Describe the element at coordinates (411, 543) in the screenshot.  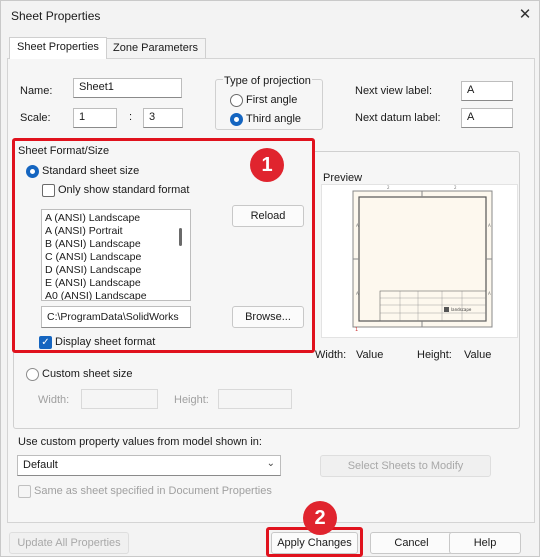
I see `cancel-button: Cancel` at that location.